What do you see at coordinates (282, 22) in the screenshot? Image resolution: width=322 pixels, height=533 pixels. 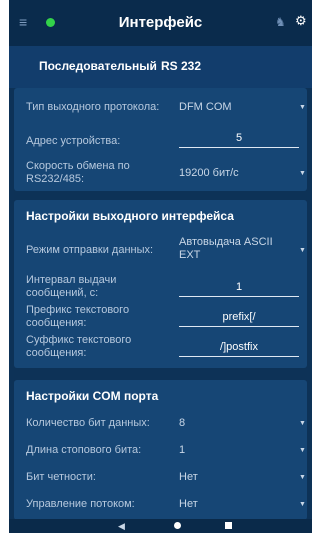 I see `user-icon: ♞` at bounding box center [282, 22].